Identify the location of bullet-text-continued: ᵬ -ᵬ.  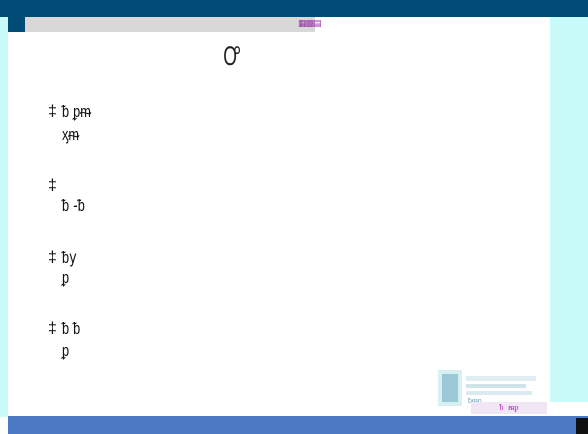
(73, 206).